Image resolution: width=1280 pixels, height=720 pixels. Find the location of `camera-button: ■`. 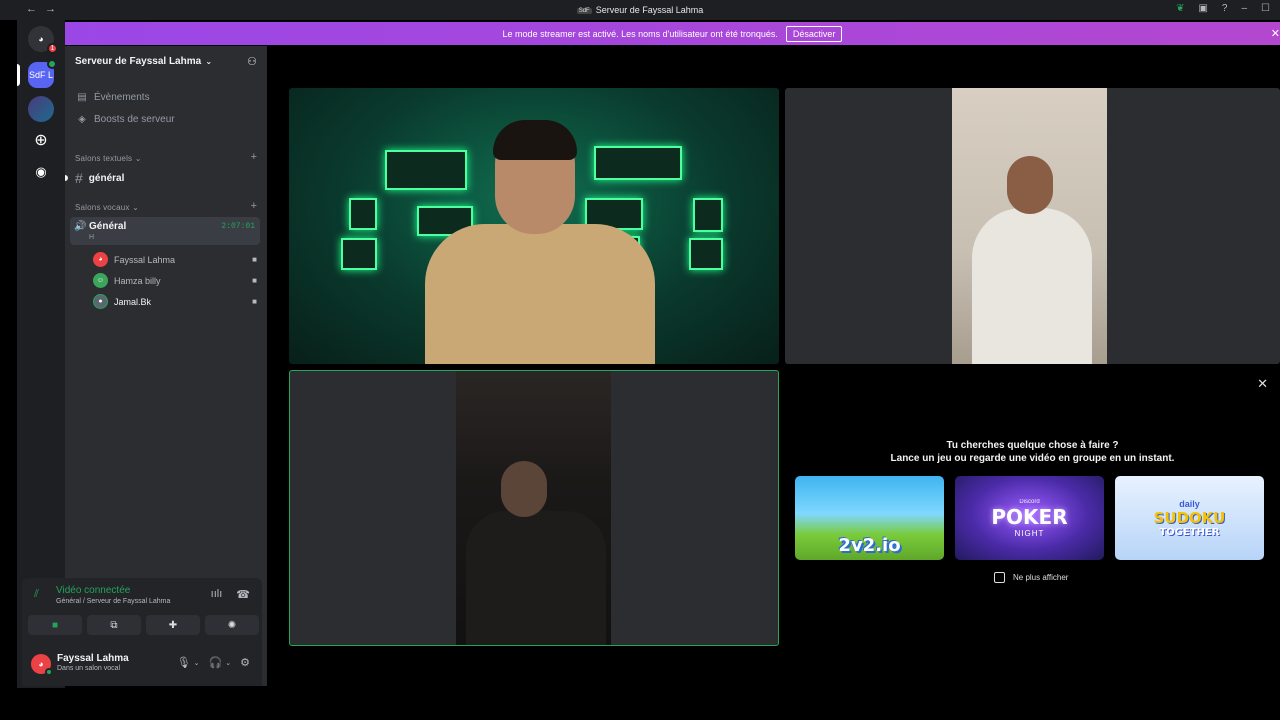

camera-button: ■ is located at coordinates (55, 625).